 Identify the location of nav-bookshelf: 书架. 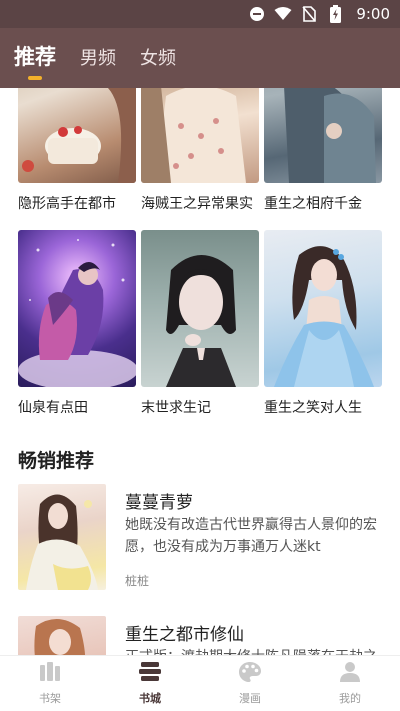
(50, 683).